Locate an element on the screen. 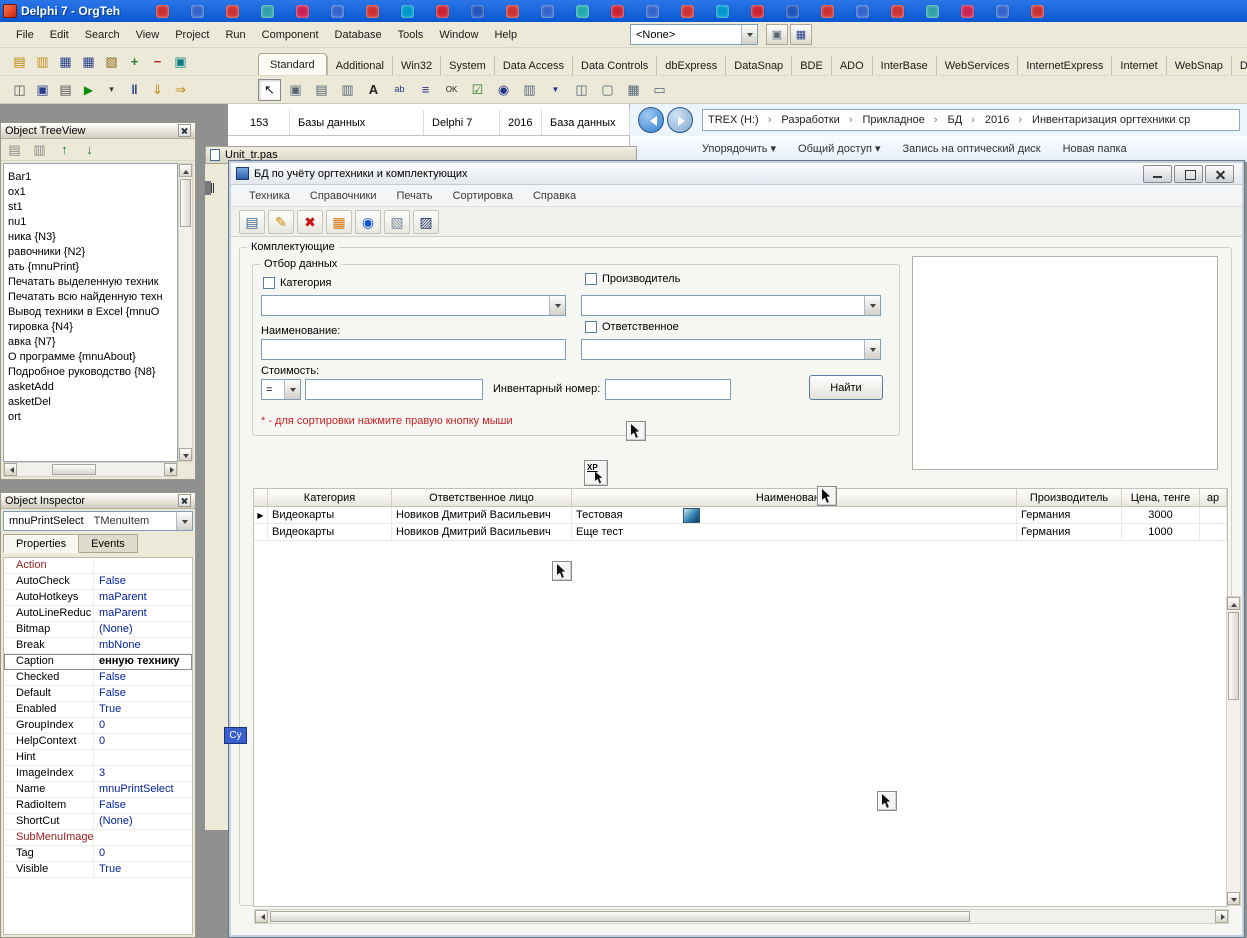 The height and width of the screenshot is (938, 1247). app-menu-item: Справочники is located at coordinates (343, 196).